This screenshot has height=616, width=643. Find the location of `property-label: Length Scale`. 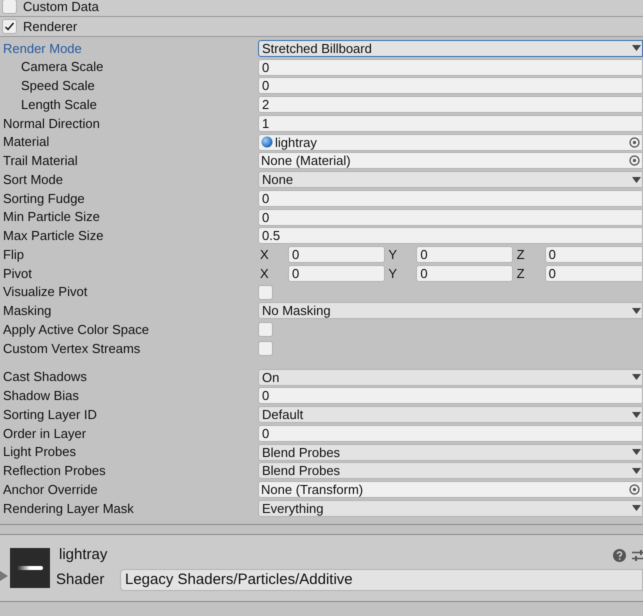

property-label: Length Scale is located at coordinates (59, 105).